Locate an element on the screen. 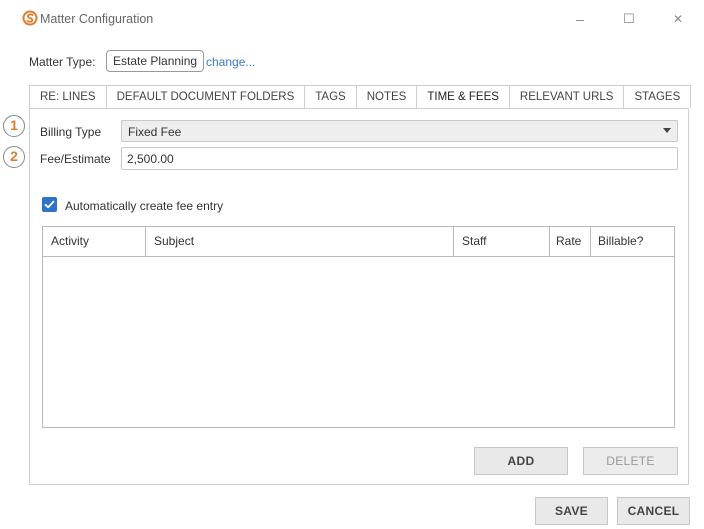  tab-relevant-urls: RELEVANT URLS is located at coordinates (567, 96).